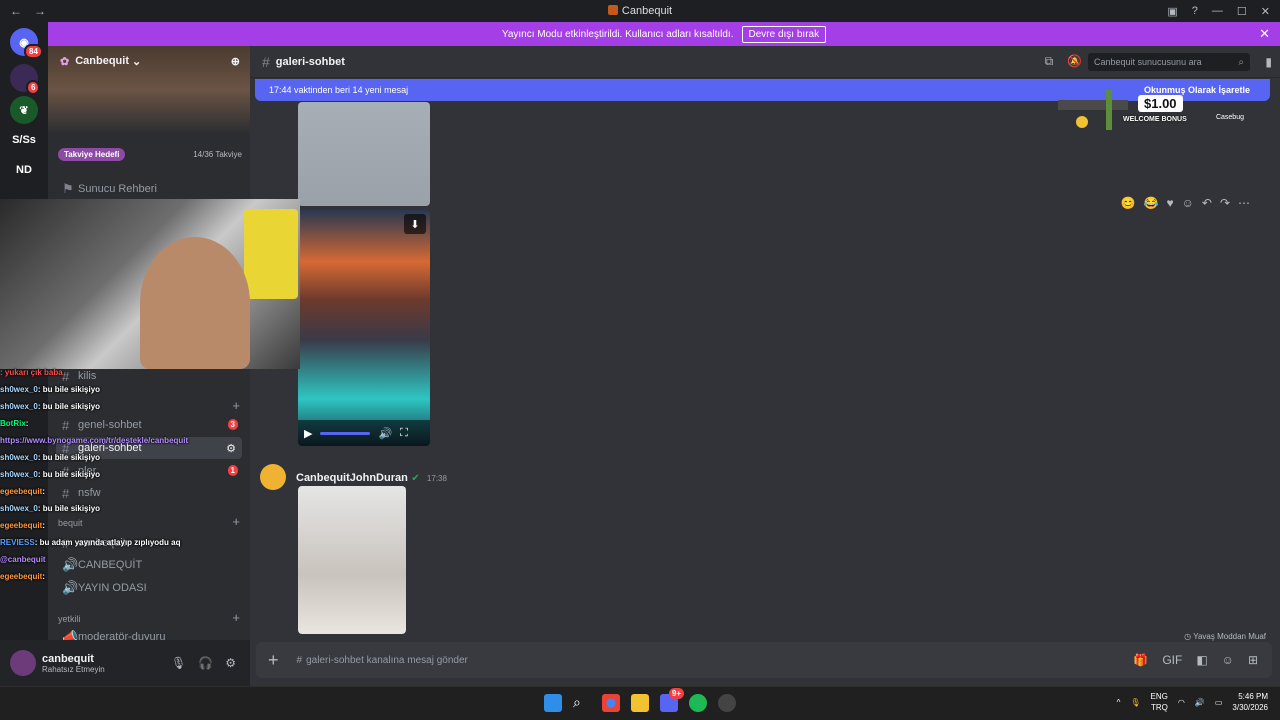 The image size is (1280, 720). I want to click on close-window-button: ✕, so click(1265, 11).